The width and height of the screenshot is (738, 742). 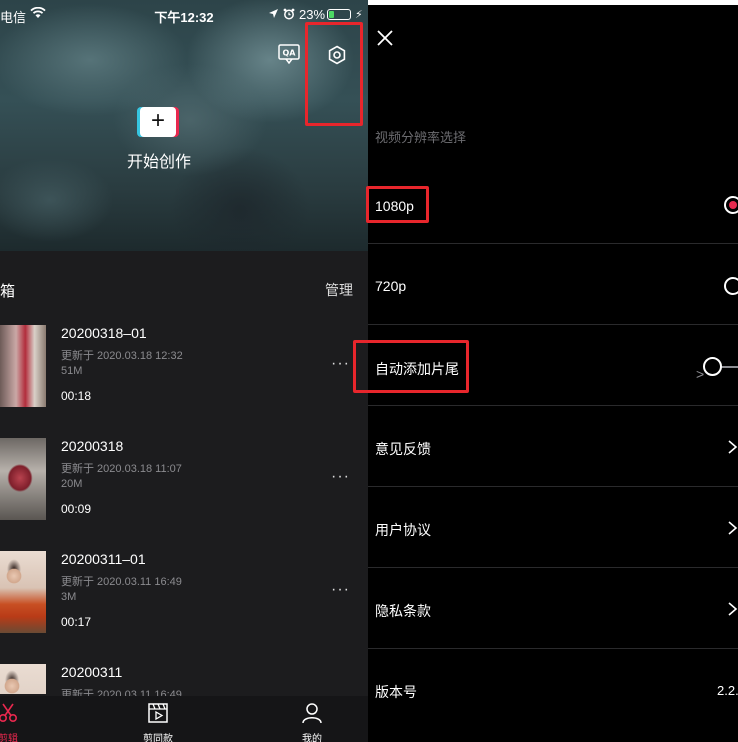 I want to click on draft-updated-time: 更新于 2020.03.18 12:32, so click(x=122, y=356).